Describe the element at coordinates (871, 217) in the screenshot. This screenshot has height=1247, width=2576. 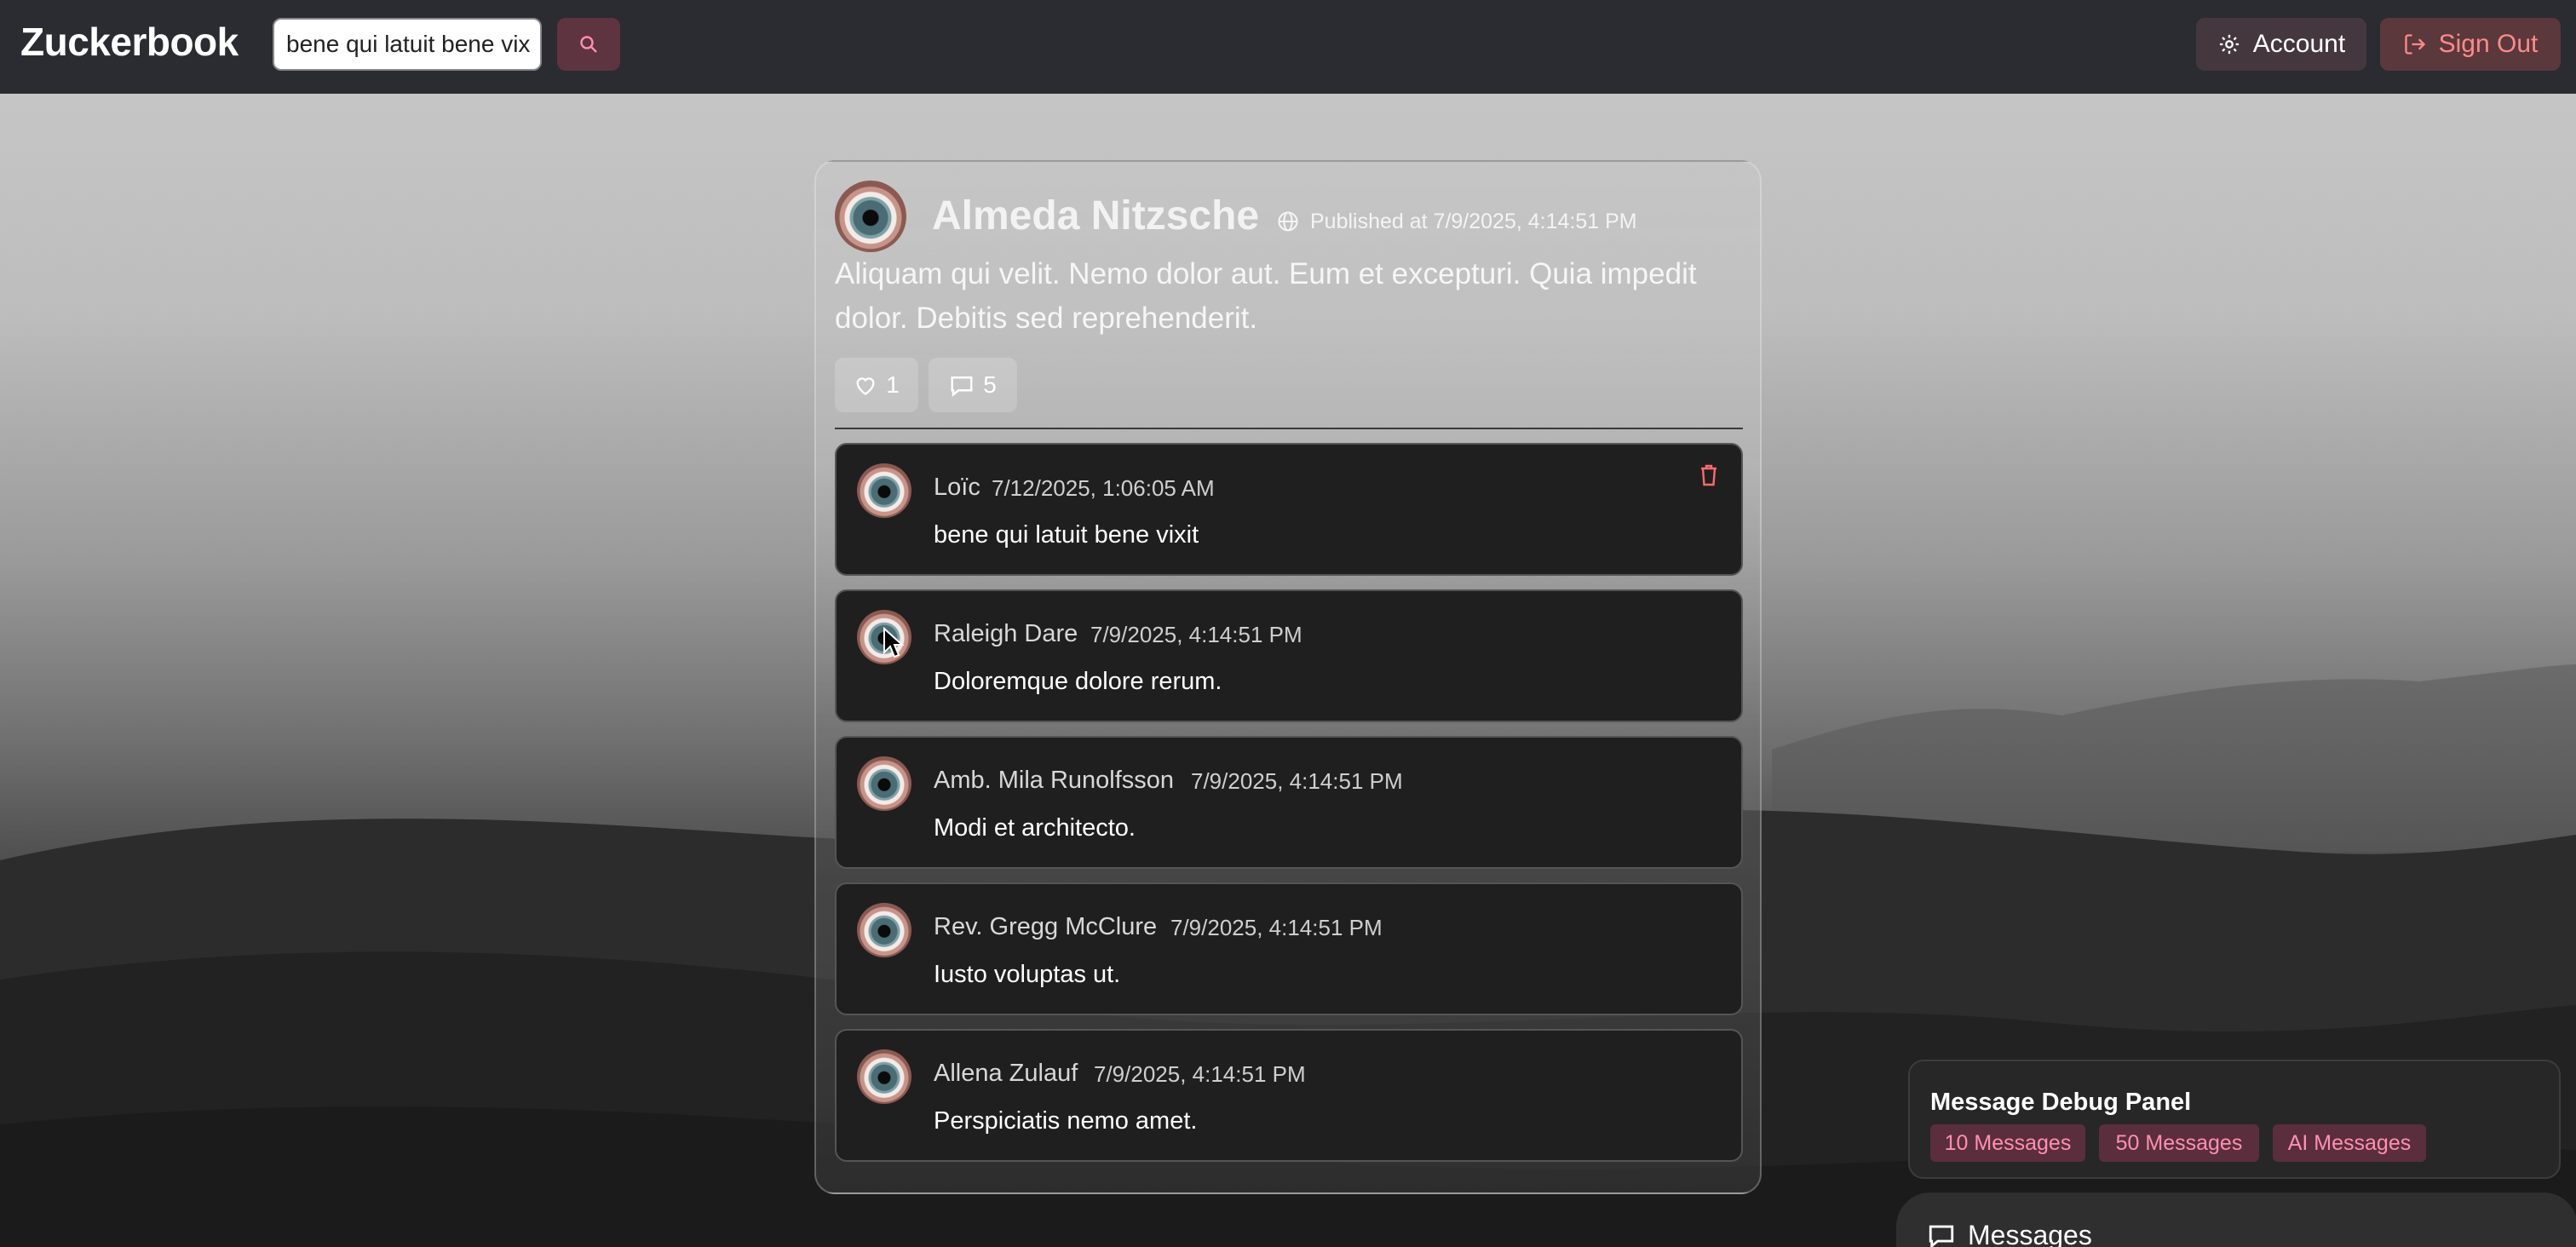
I see `post-author-avatar` at that location.